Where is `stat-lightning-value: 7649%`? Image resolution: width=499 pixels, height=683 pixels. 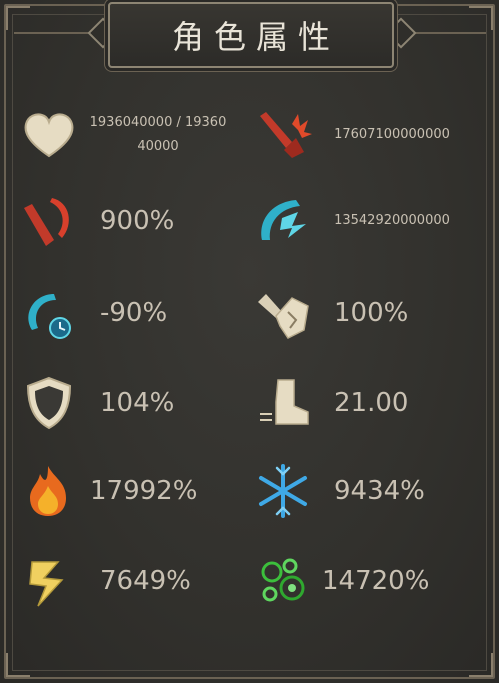
stat-lightning-value: 7649% is located at coordinates (145, 581).